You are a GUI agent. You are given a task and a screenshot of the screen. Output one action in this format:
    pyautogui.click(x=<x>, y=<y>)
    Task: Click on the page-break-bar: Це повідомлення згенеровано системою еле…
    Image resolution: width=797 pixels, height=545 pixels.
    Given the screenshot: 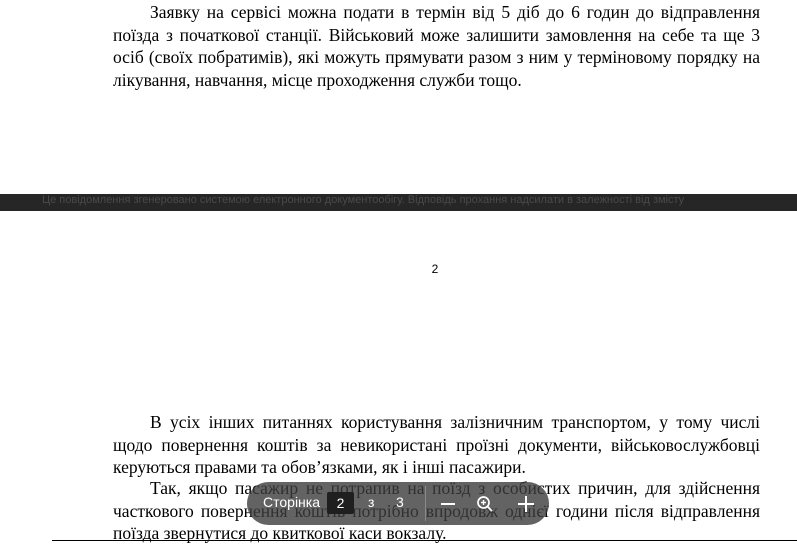 What is the action you would take?
    pyautogui.click(x=398, y=202)
    